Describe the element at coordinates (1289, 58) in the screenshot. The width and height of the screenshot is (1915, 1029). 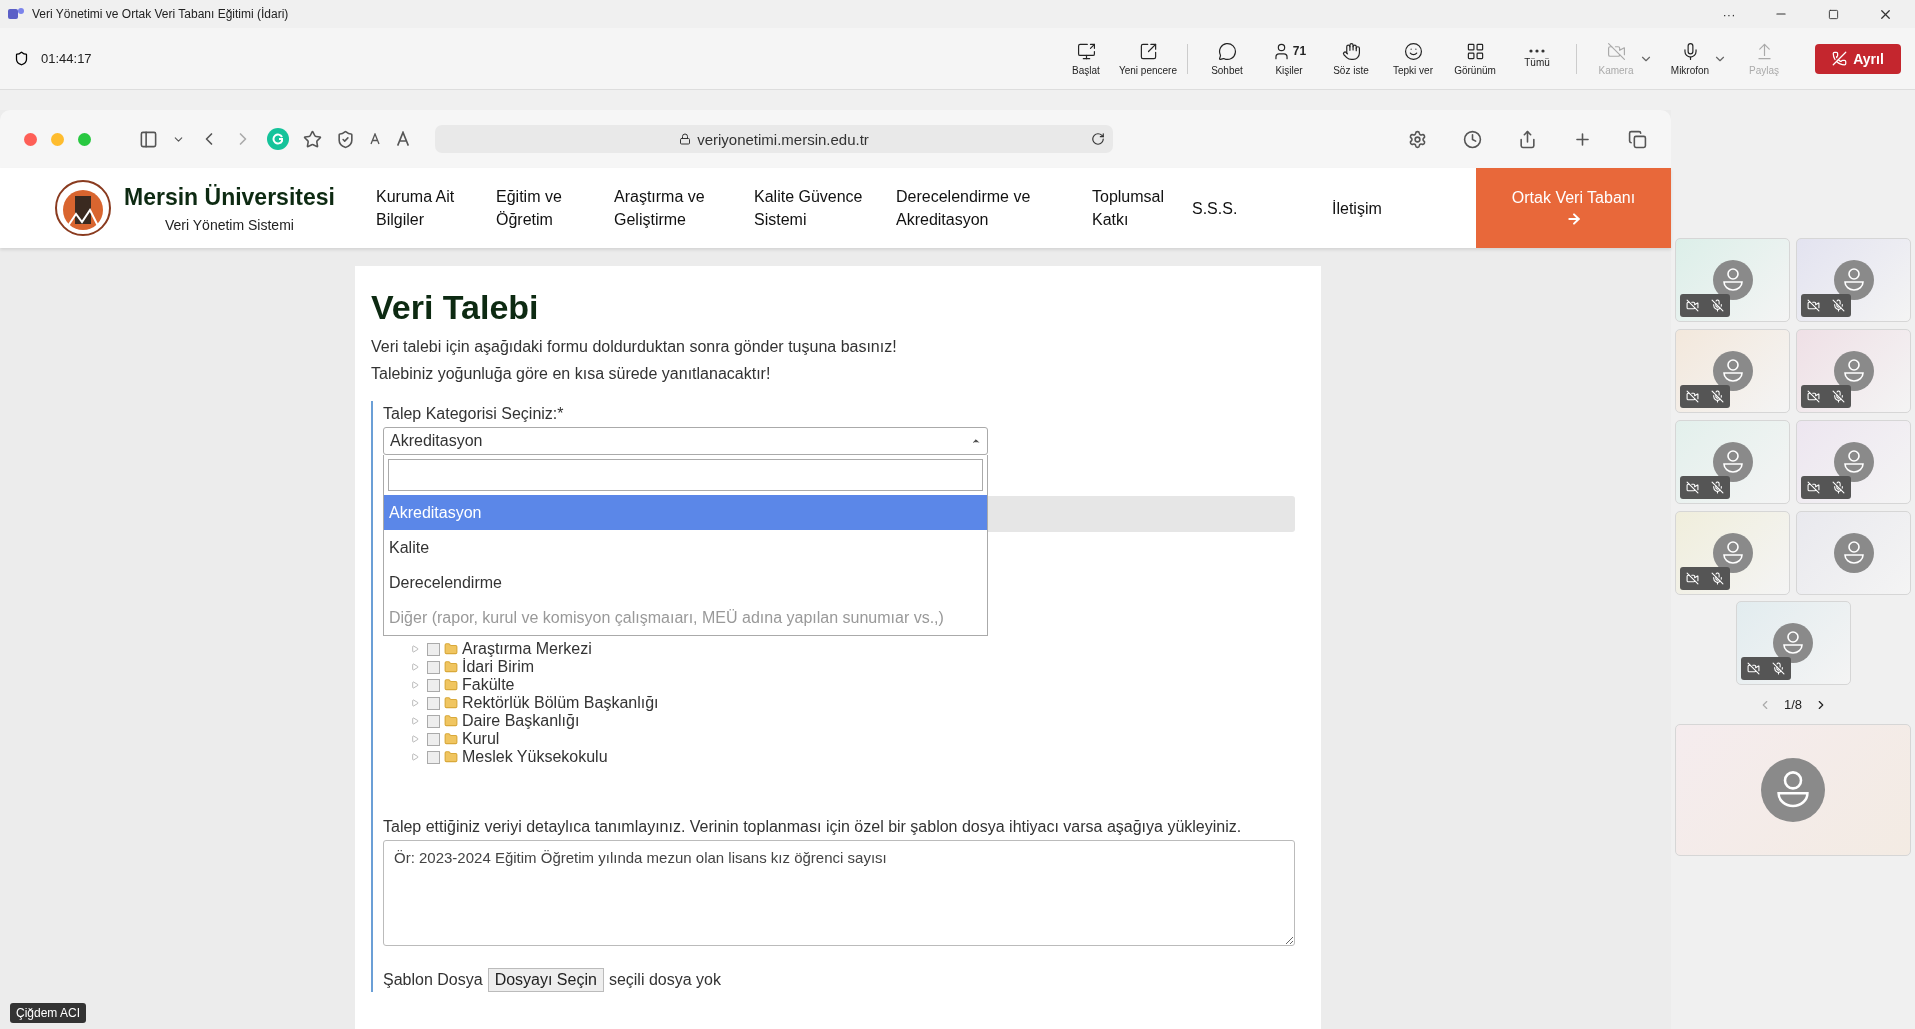
I see `toolbar-button: 71 Kişiler` at that location.